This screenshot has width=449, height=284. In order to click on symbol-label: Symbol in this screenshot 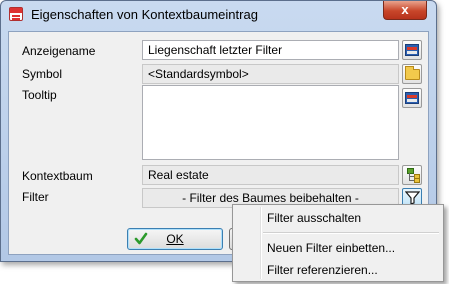, I will do `click(42, 74)`.